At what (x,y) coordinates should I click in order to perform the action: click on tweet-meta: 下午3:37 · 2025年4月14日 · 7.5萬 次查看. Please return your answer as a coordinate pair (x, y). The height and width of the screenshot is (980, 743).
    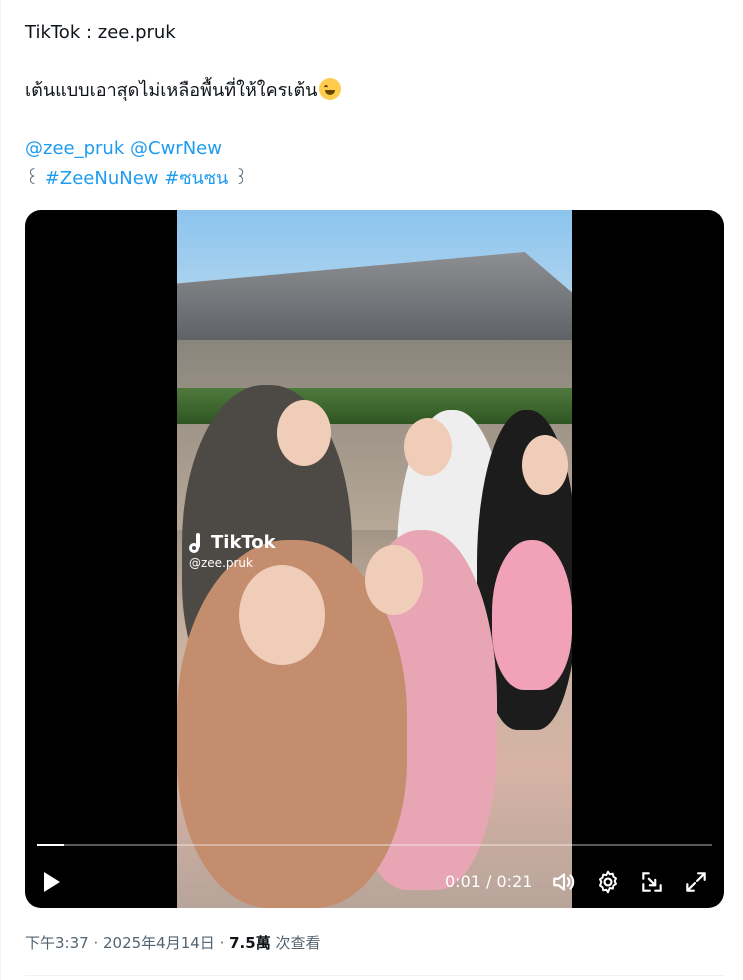
    Looking at the image, I should click on (172, 942).